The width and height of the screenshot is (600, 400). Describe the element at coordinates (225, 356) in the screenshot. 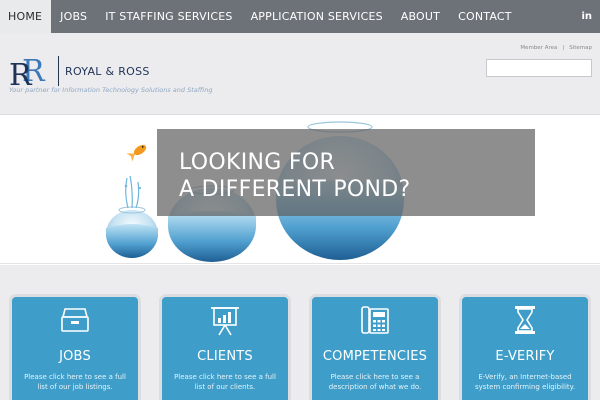

I see `card-title: CLIENTS` at that location.